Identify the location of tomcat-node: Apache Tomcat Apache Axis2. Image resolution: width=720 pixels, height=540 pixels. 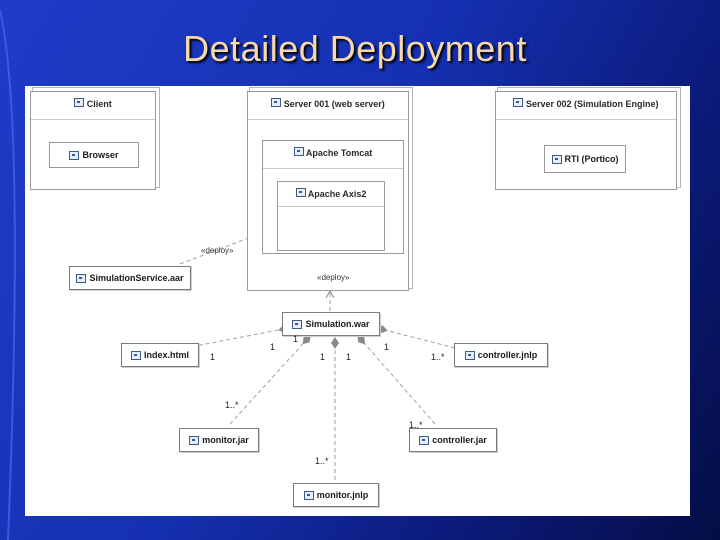
(333, 197).